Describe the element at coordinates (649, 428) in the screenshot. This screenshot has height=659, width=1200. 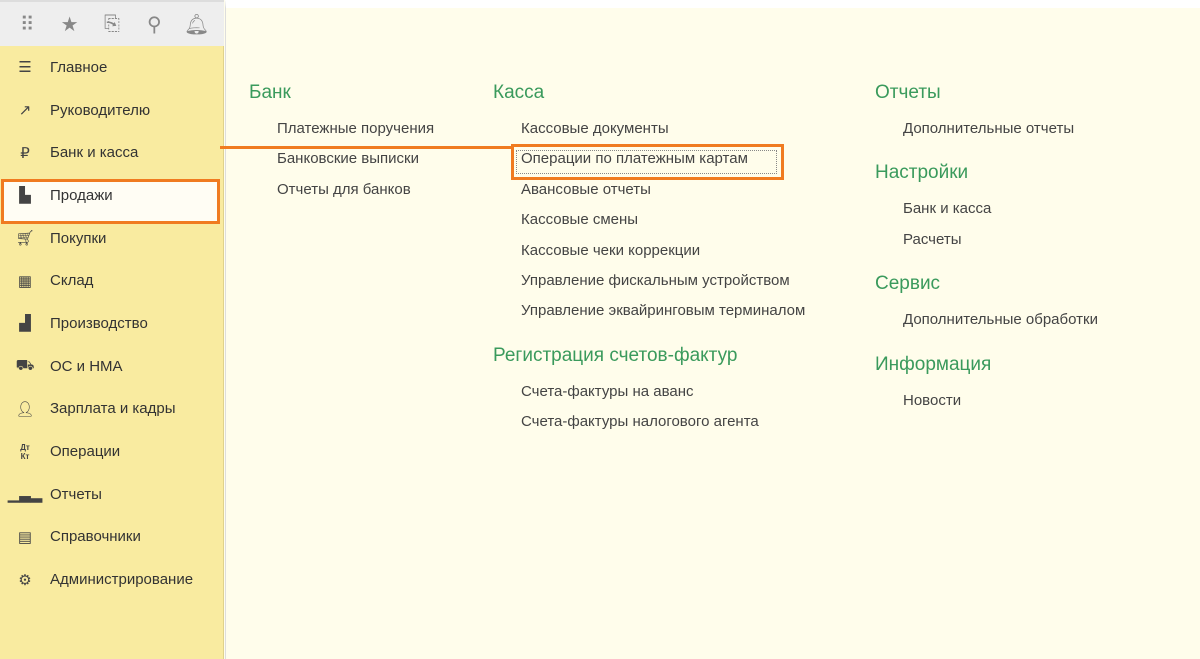
I see `link-tax-agent-invoices: Счета-фактуры налогового агента` at that location.